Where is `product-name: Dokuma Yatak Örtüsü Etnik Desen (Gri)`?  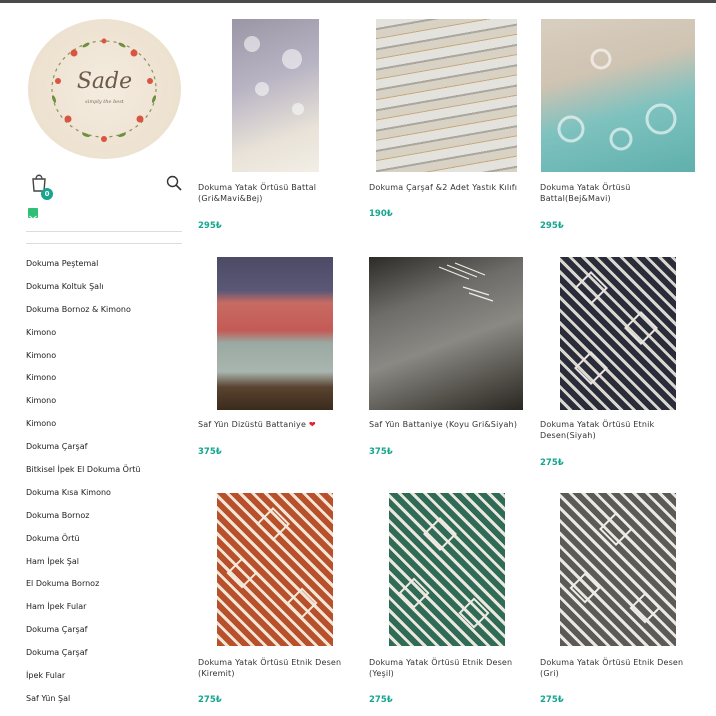 product-name: Dokuma Yatak Örtüsü Etnik Desen (Gri) is located at coordinates (620, 668).